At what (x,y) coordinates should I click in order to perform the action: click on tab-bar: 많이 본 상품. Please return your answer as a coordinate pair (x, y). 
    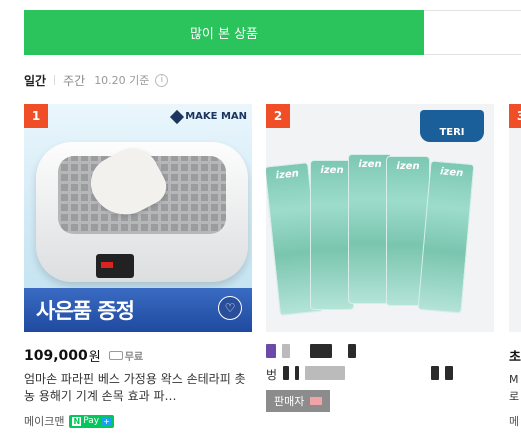
    Looking at the image, I should click on (272, 32).